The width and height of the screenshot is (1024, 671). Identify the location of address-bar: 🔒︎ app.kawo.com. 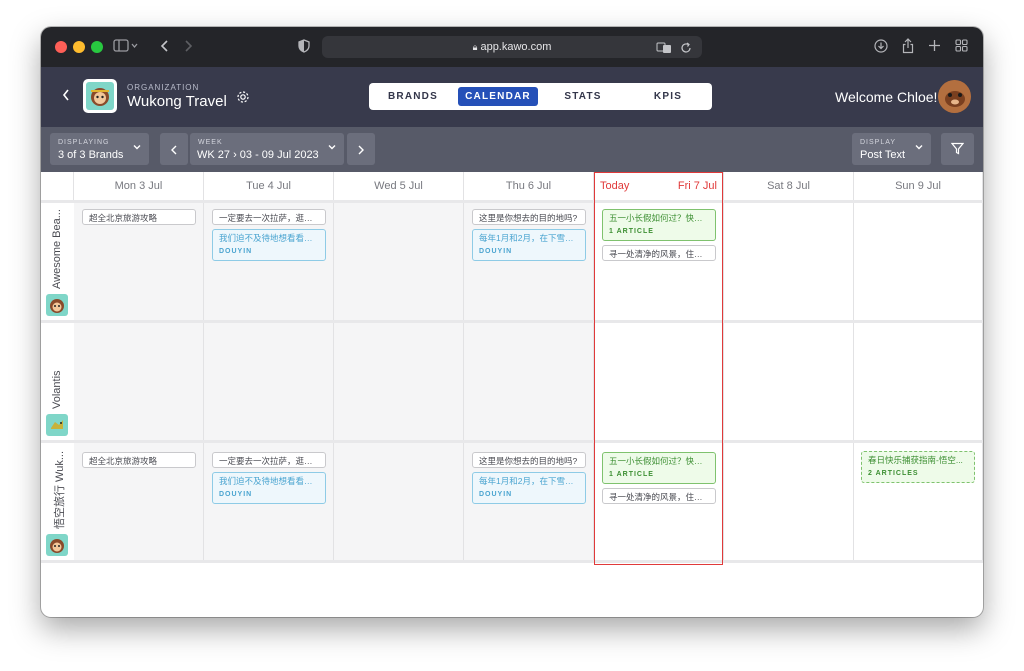
(512, 47).